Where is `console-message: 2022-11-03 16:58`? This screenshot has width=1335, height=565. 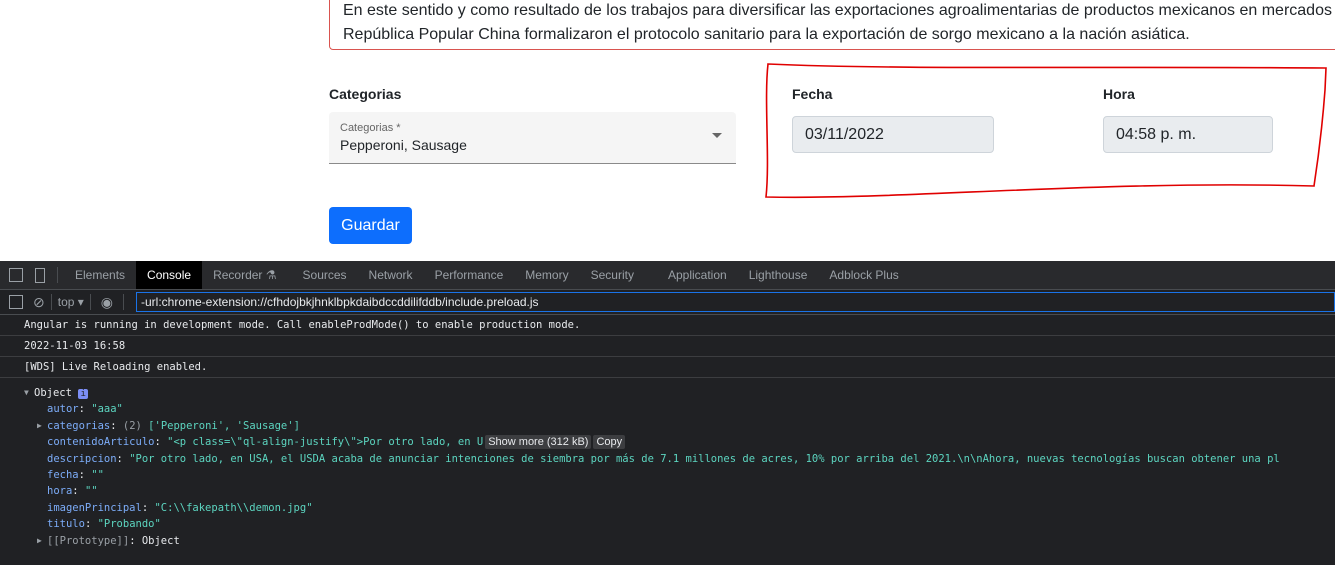
console-message: 2022-11-03 16:58 is located at coordinates (667, 346).